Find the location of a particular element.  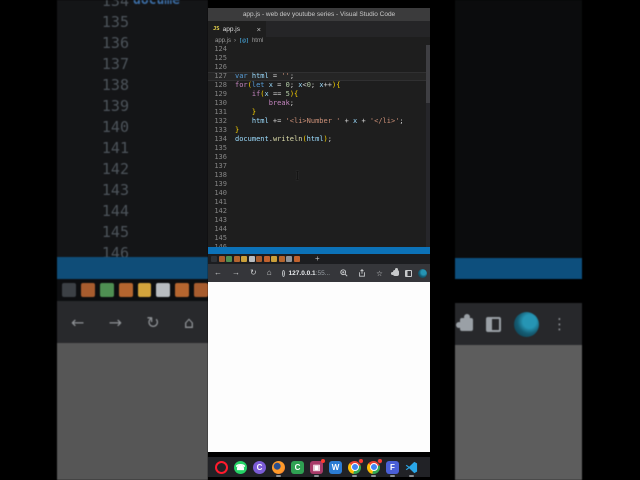

taskbar-icon-camtasia: C is located at coordinates (297, 467).